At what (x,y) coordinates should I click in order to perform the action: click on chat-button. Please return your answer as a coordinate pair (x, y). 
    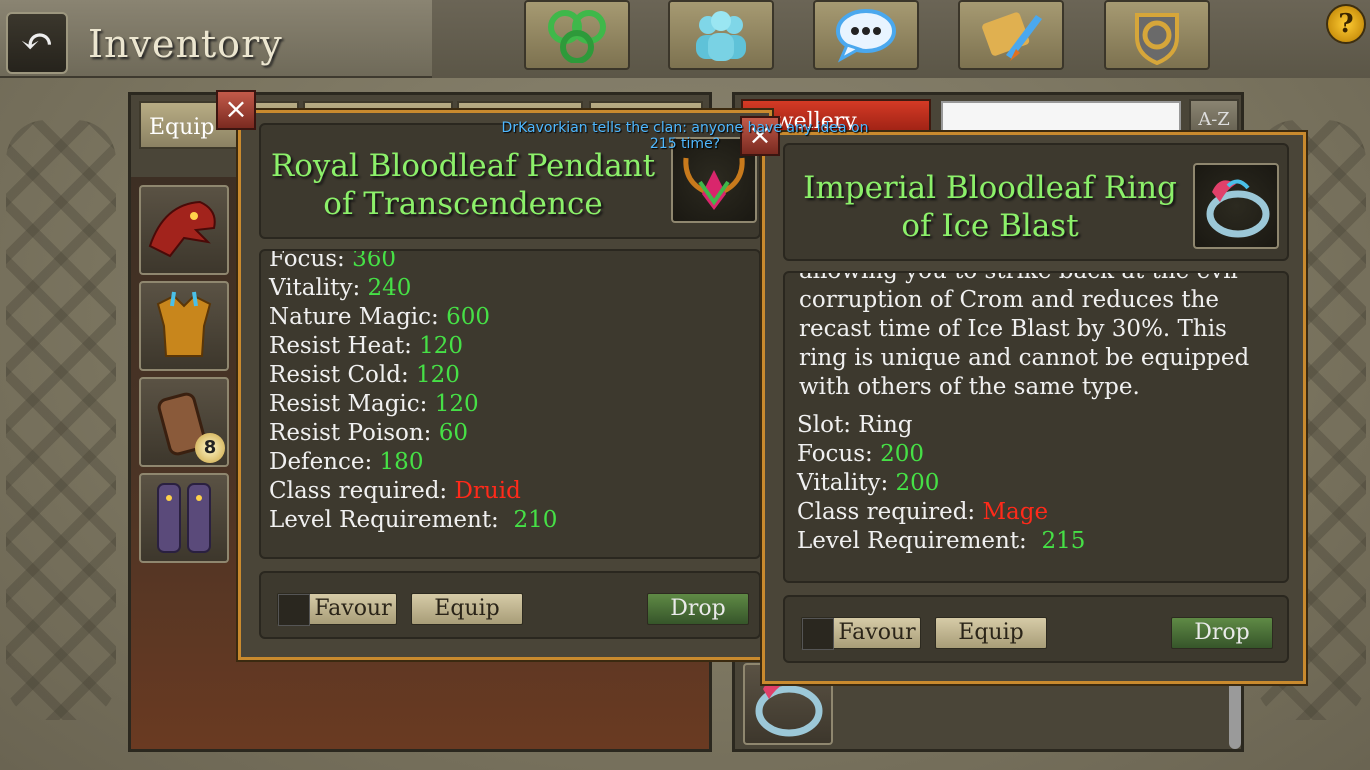
    Looking at the image, I should click on (866, 35).